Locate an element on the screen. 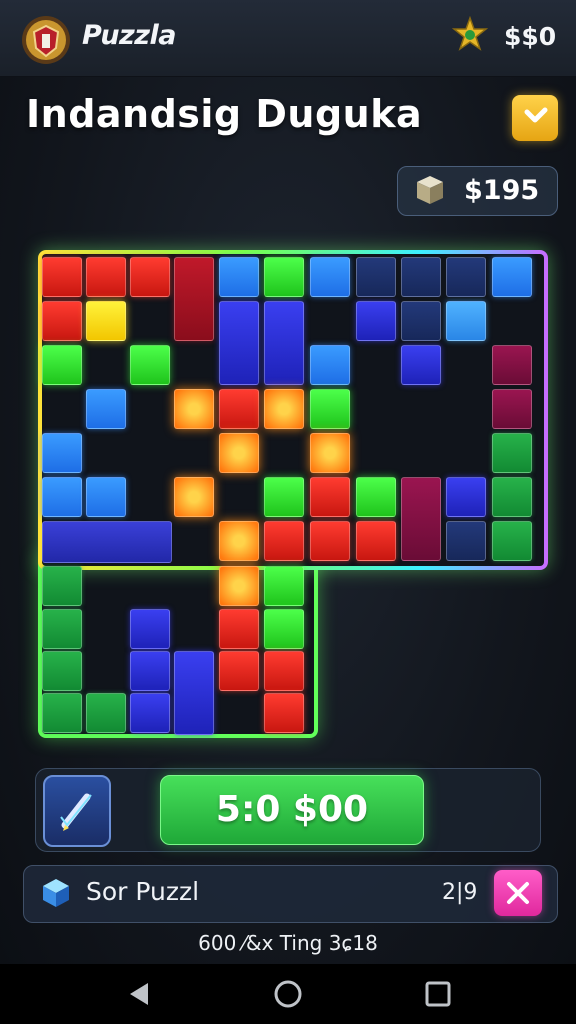 The image size is (576, 1024). app-title: Puzzla is located at coordinates (129, 35).